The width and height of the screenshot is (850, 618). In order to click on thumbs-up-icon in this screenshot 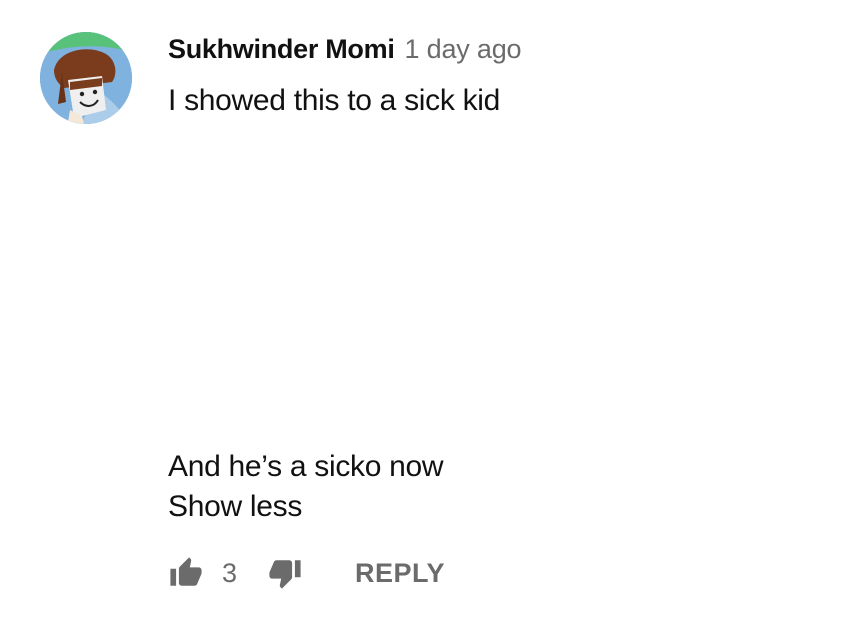, I will do `click(186, 571)`.